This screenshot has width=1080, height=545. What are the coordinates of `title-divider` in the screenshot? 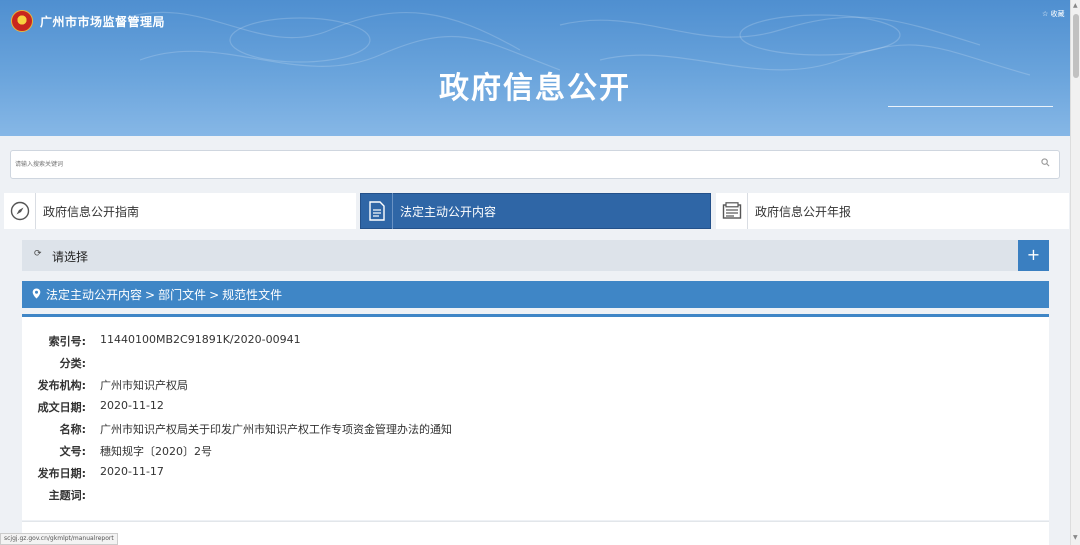 It's located at (970, 106).